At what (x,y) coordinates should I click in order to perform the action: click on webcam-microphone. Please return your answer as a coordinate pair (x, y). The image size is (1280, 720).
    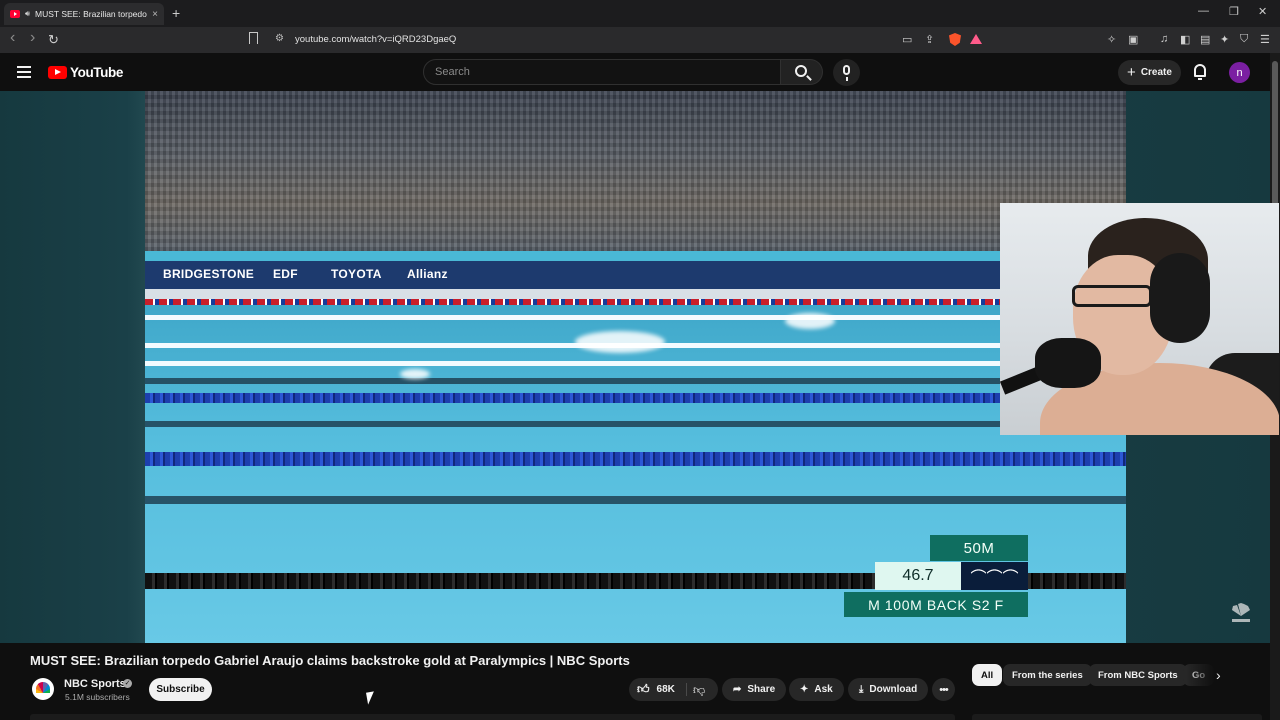
    Looking at the image, I should click on (1068, 363).